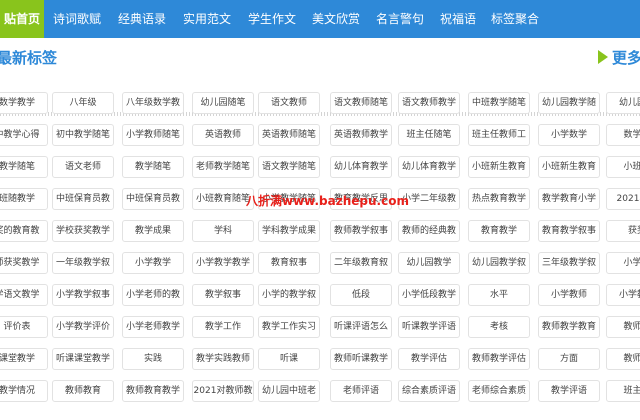 The height and width of the screenshot is (420, 640). I want to click on tag-link: 教学工作, so click(223, 327).